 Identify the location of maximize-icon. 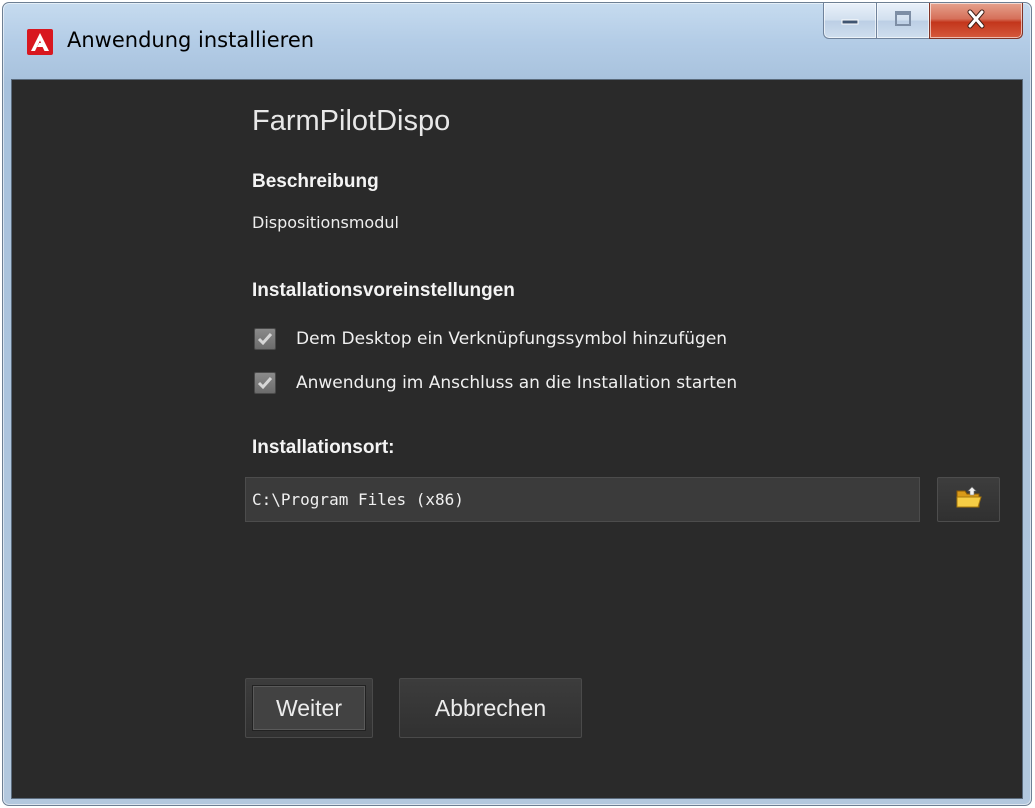
(903, 21).